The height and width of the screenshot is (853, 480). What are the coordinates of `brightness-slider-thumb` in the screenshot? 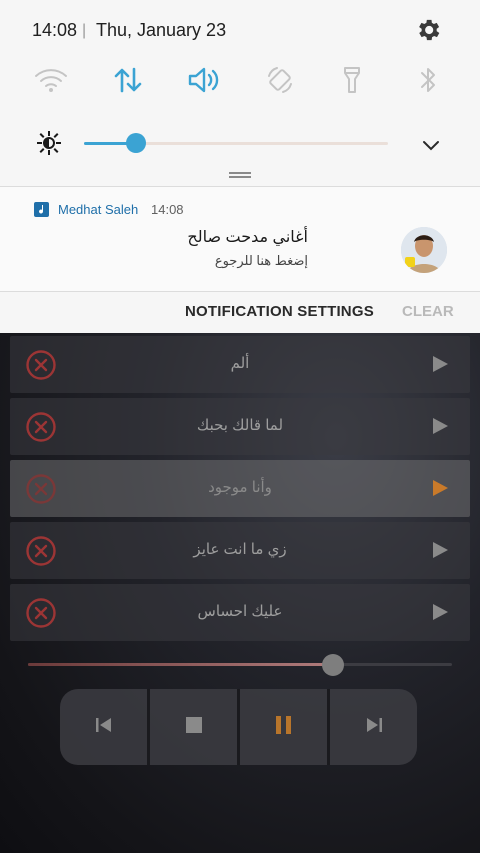 It's located at (135, 143).